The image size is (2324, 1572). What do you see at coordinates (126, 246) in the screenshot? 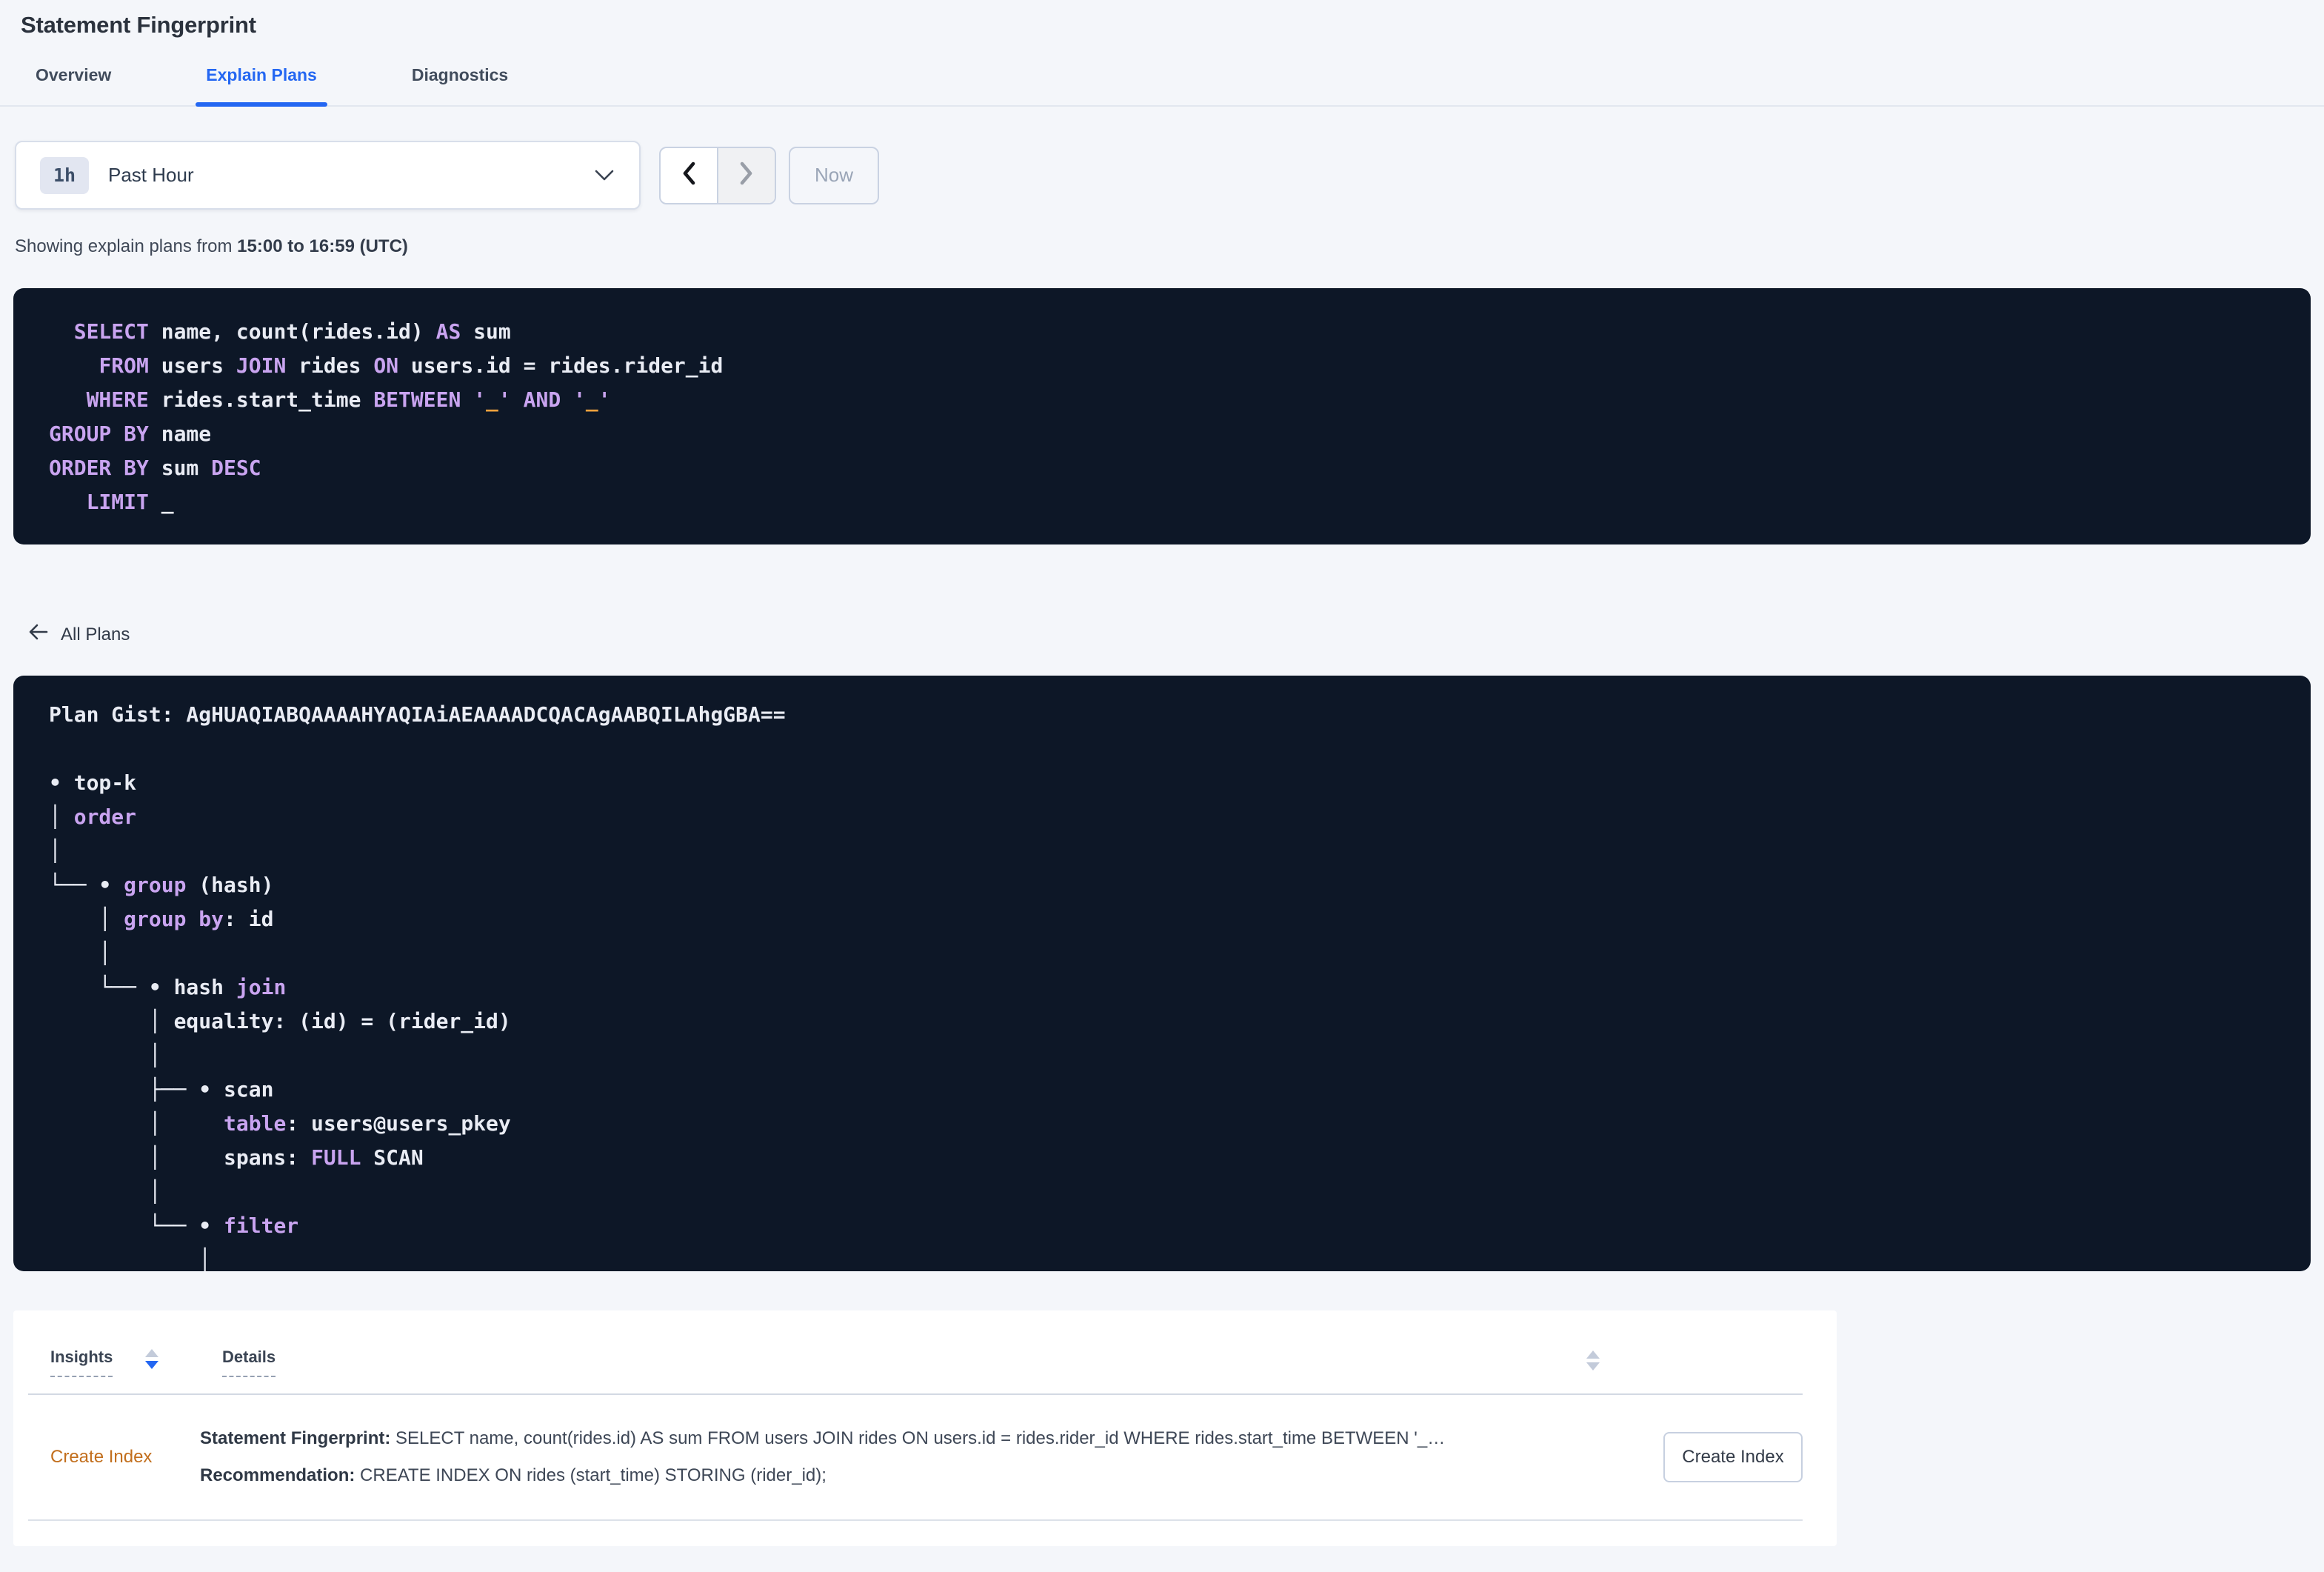
I see `caption-prefix: Showing explain plans from` at bounding box center [126, 246].